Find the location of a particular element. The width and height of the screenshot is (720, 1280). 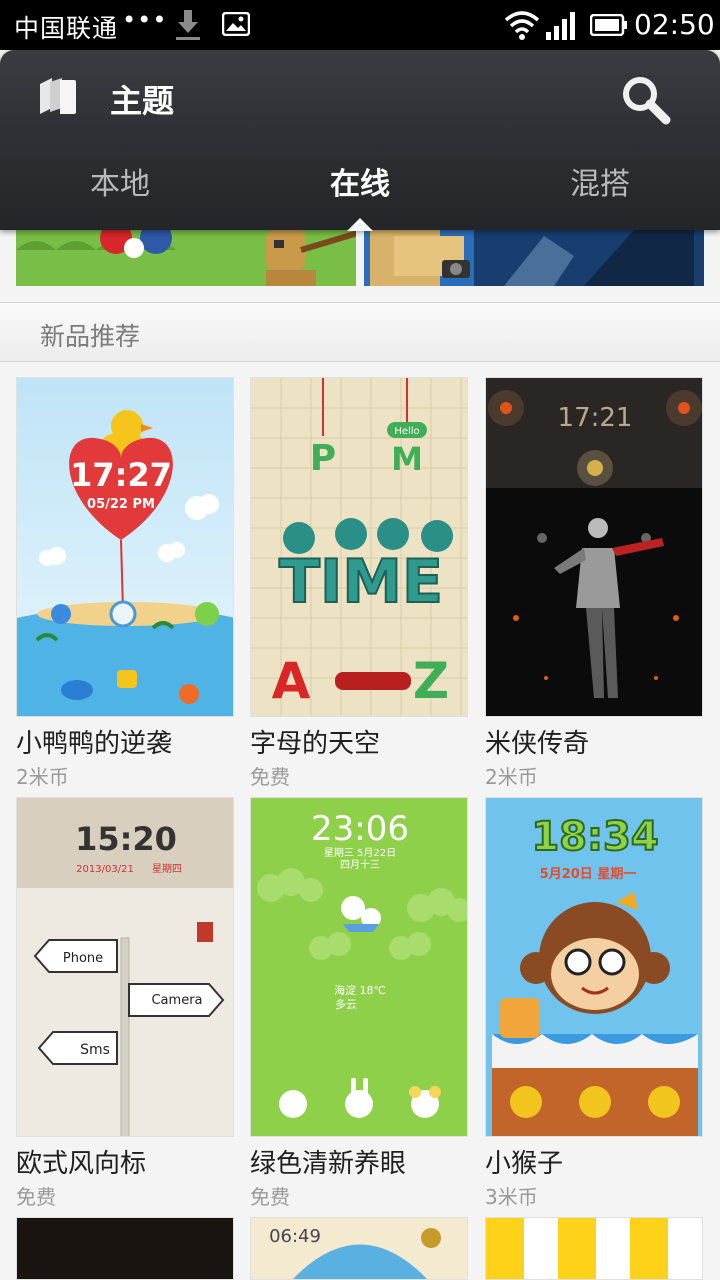

theme-thumbnail: 23:06 星期三 5月22日 四月十三 海淀 18℃ 多云 is located at coordinates (359, 967).